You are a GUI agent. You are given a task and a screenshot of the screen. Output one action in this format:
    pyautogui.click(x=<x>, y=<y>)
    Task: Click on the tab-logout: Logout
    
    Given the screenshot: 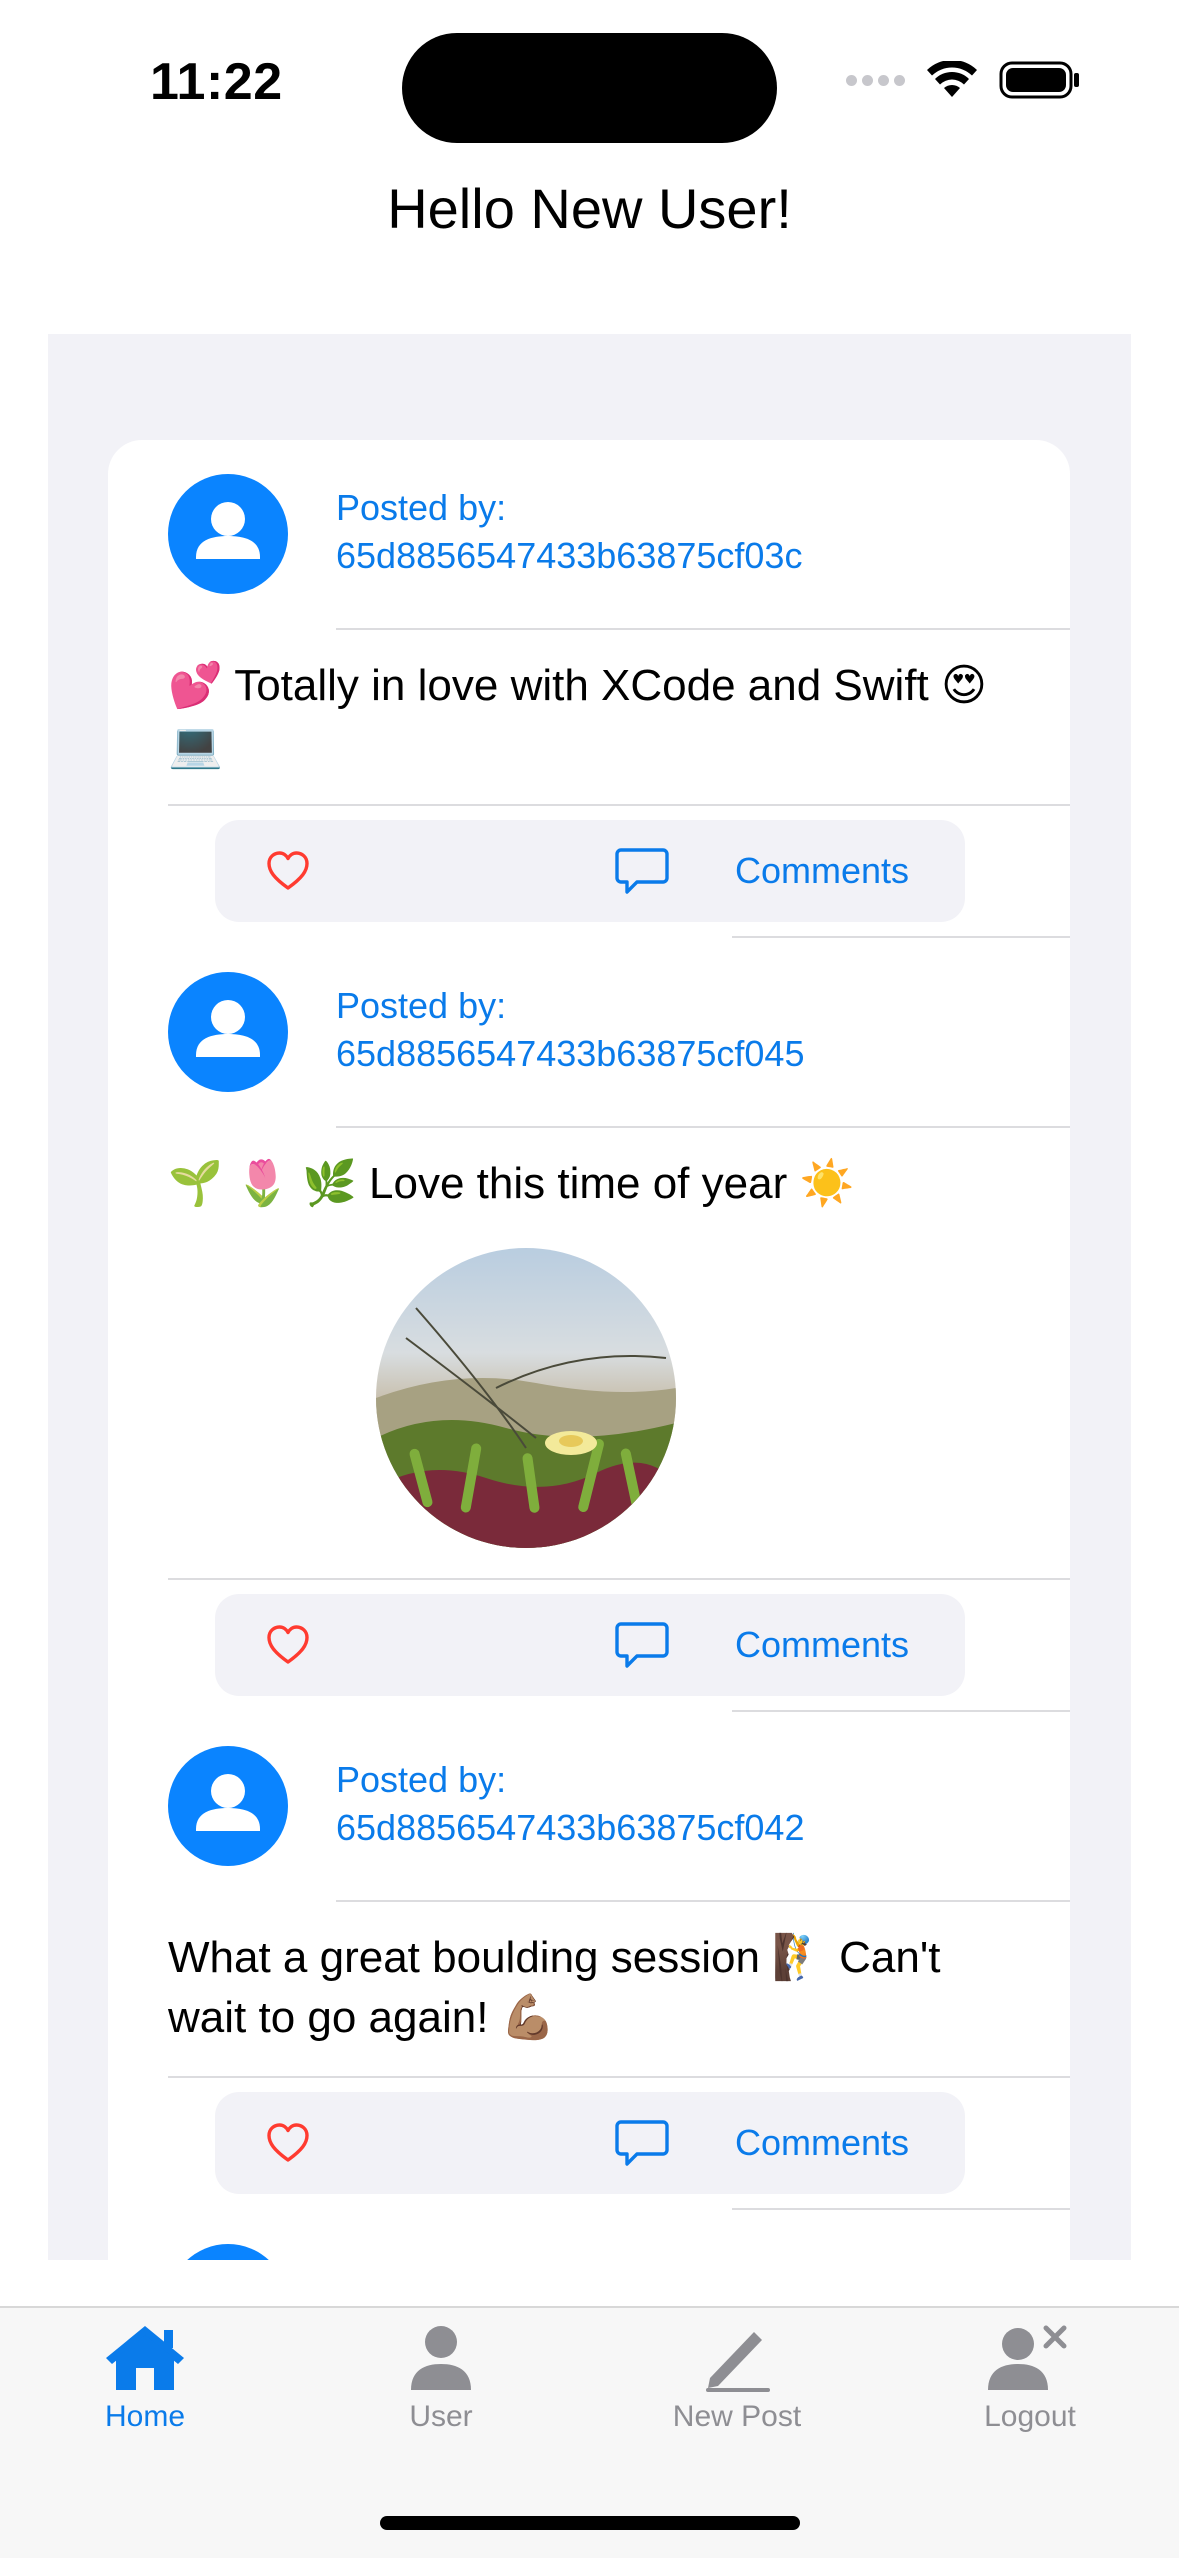 What is the action you would take?
    pyautogui.click(x=1030, y=2378)
    